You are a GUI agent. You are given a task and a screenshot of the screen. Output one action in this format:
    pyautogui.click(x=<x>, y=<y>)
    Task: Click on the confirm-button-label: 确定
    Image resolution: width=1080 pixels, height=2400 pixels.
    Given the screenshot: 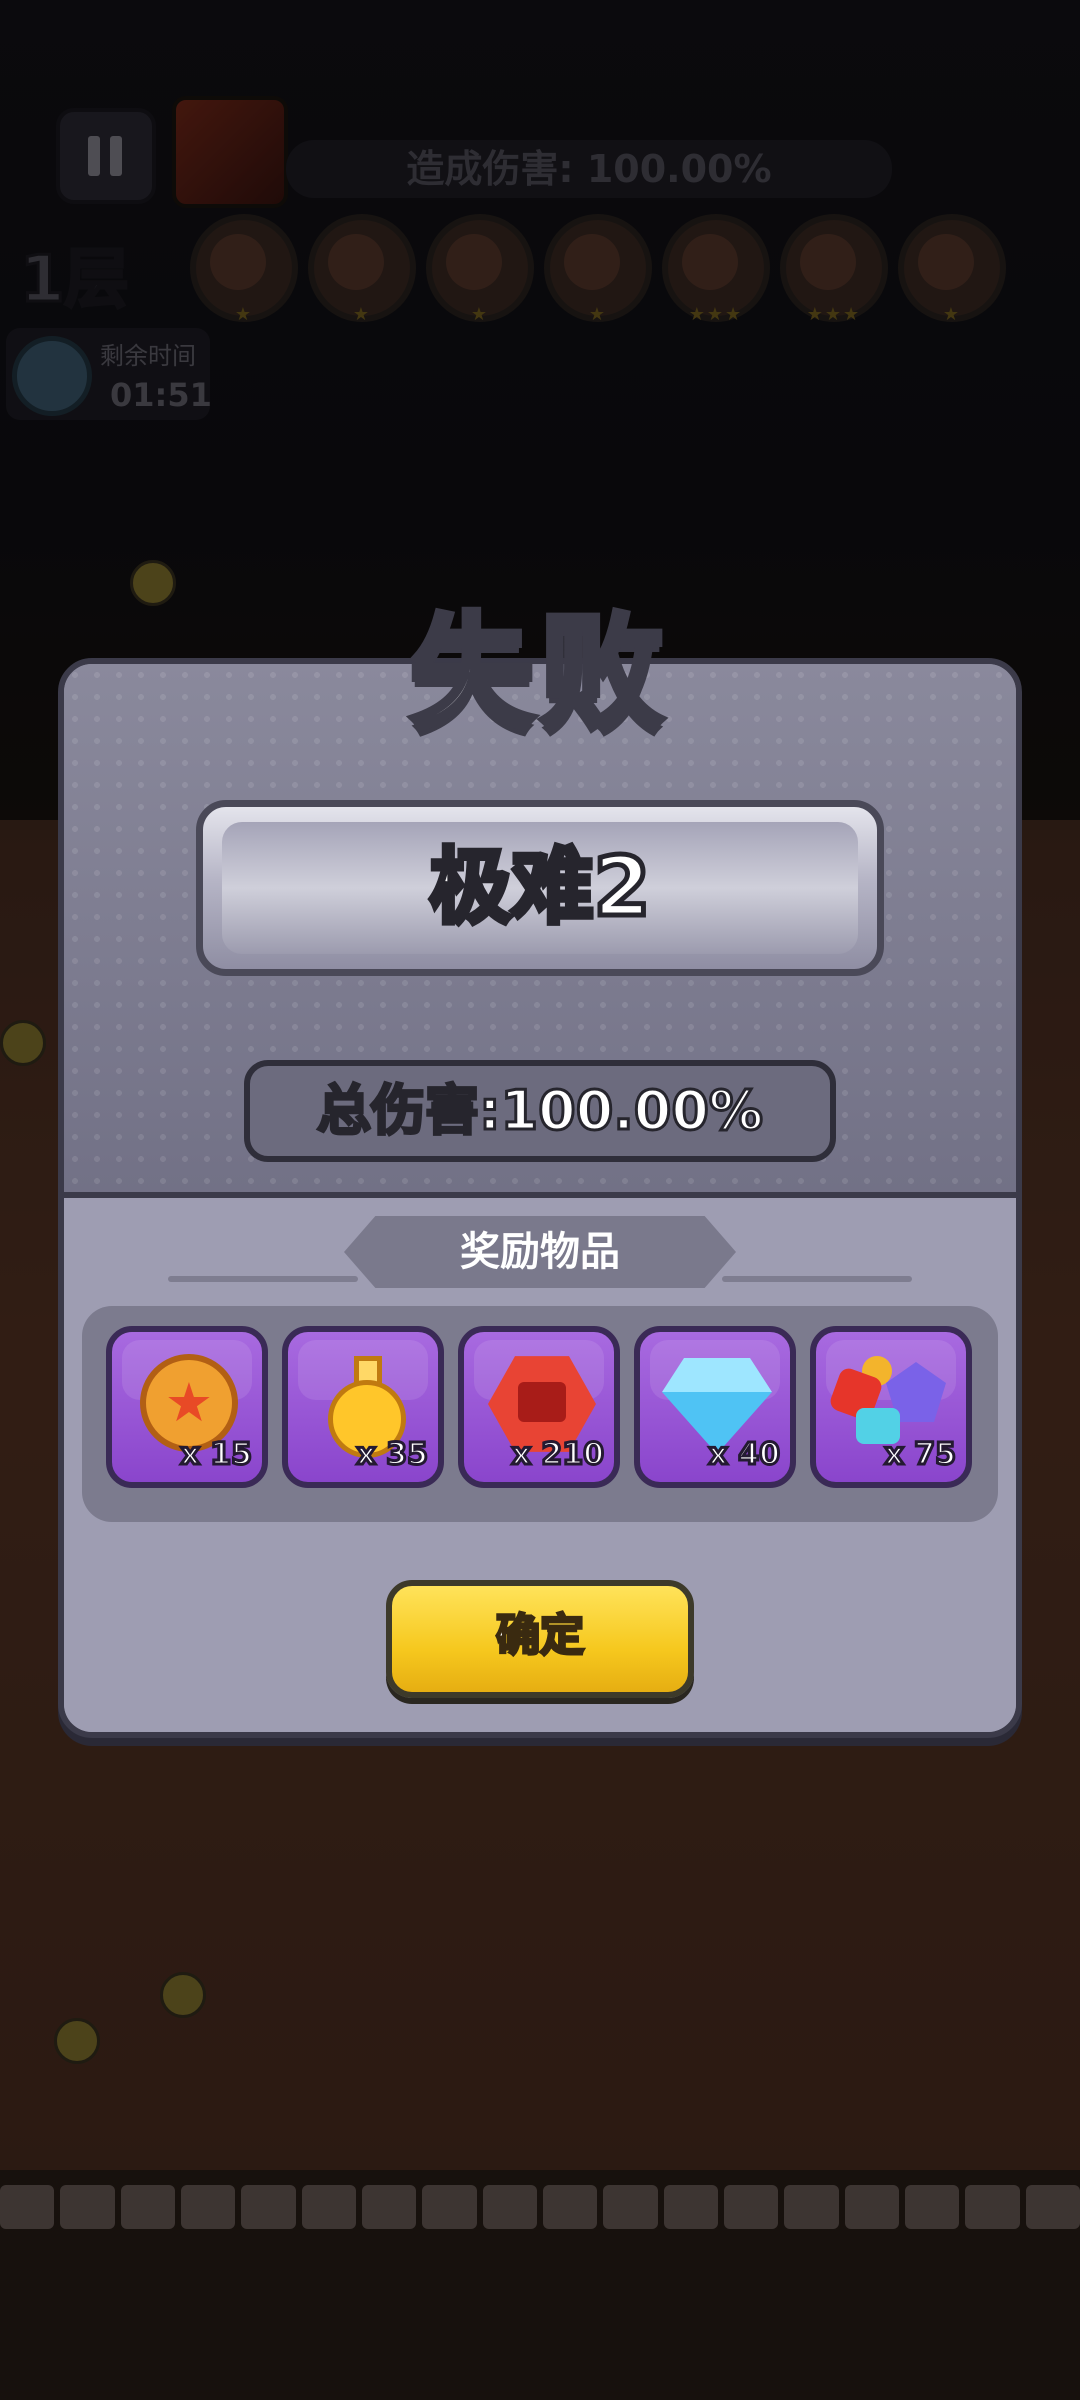 What is the action you would take?
    pyautogui.click(x=540, y=1636)
    